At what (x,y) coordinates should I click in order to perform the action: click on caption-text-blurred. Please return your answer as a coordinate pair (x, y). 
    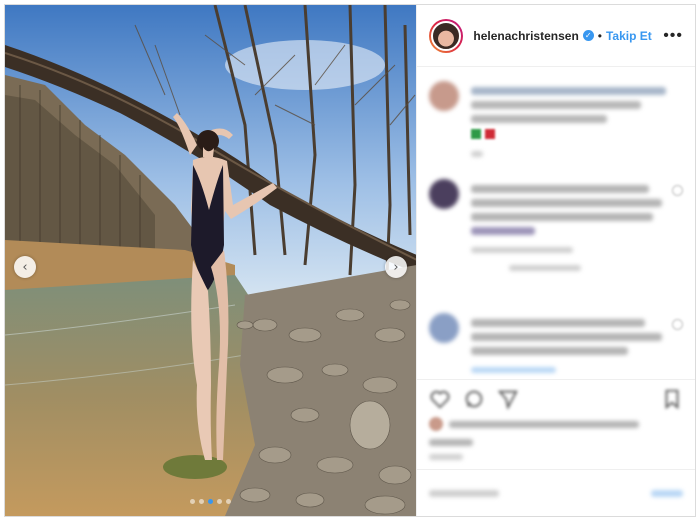
    Looking at the image, I should click on (577, 119).